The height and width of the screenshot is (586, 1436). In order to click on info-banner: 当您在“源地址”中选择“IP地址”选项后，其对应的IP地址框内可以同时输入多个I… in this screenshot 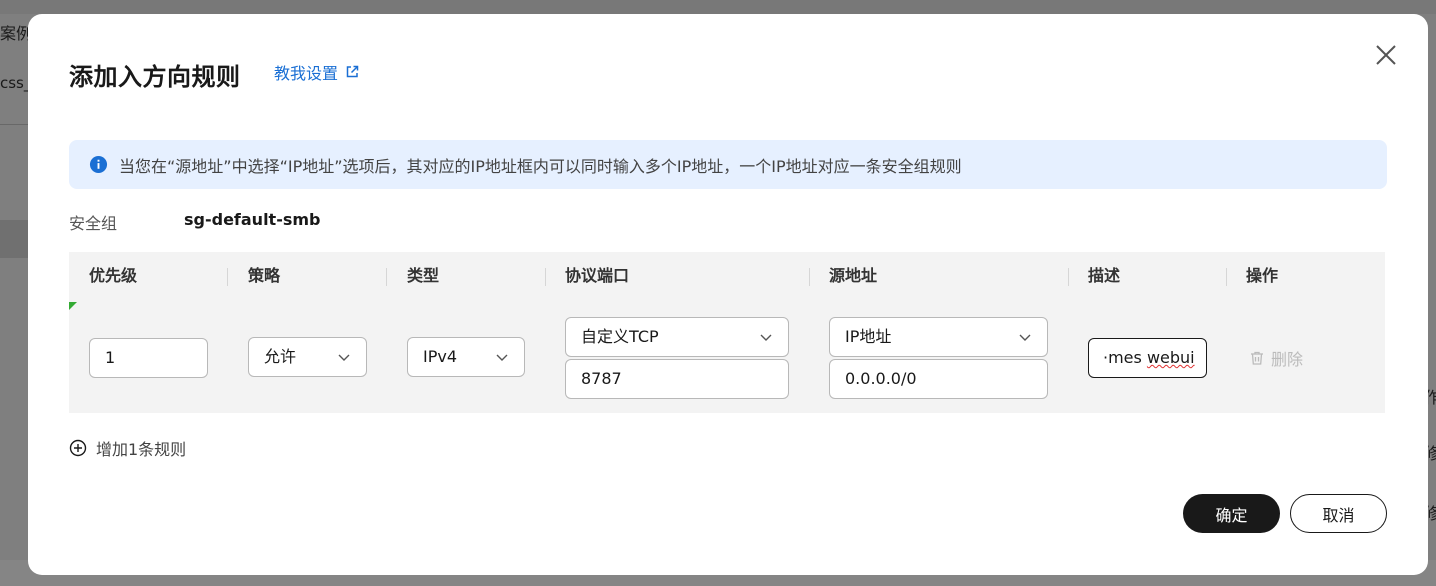, I will do `click(728, 164)`.